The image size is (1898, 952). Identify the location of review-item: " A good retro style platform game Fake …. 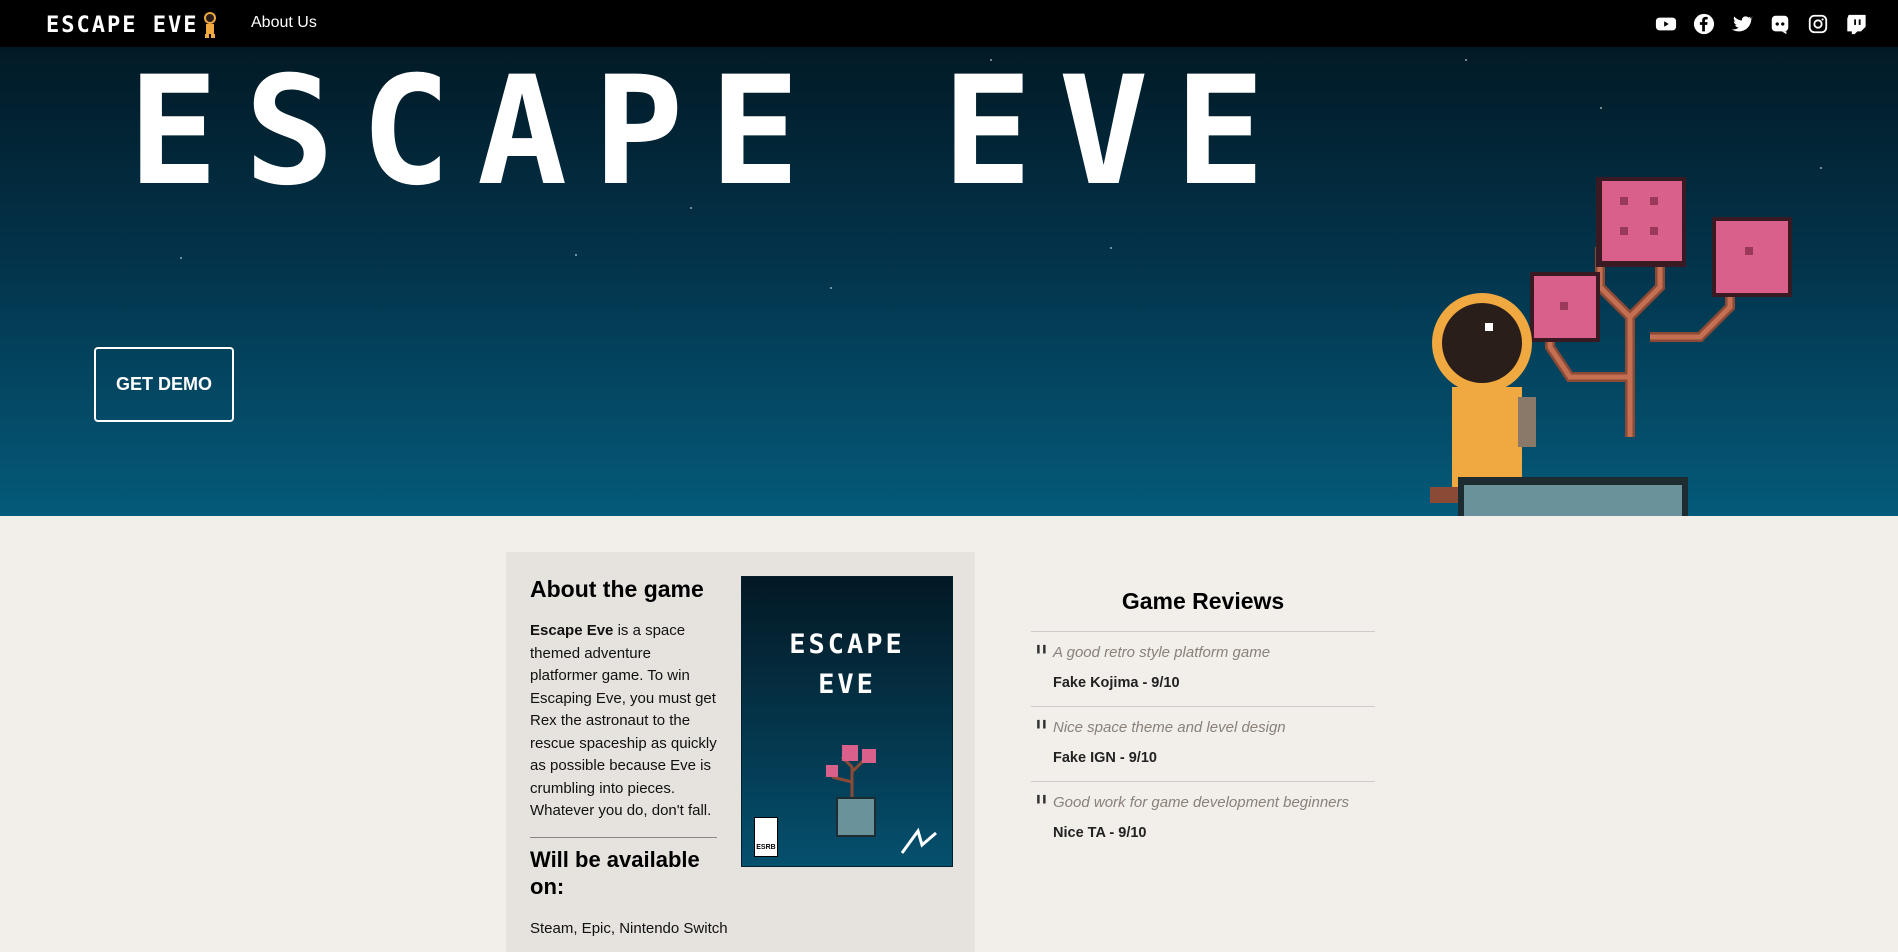
(1203, 668).